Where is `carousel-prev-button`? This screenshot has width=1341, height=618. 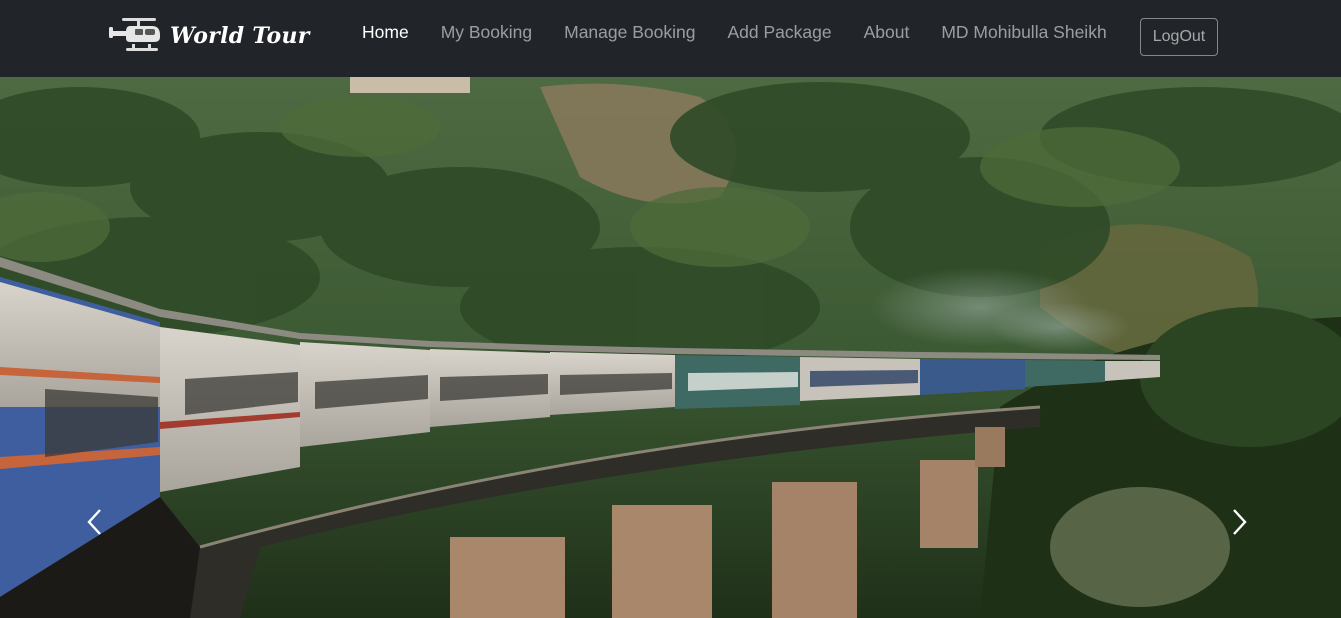
carousel-prev-button is located at coordinates (94, 524).